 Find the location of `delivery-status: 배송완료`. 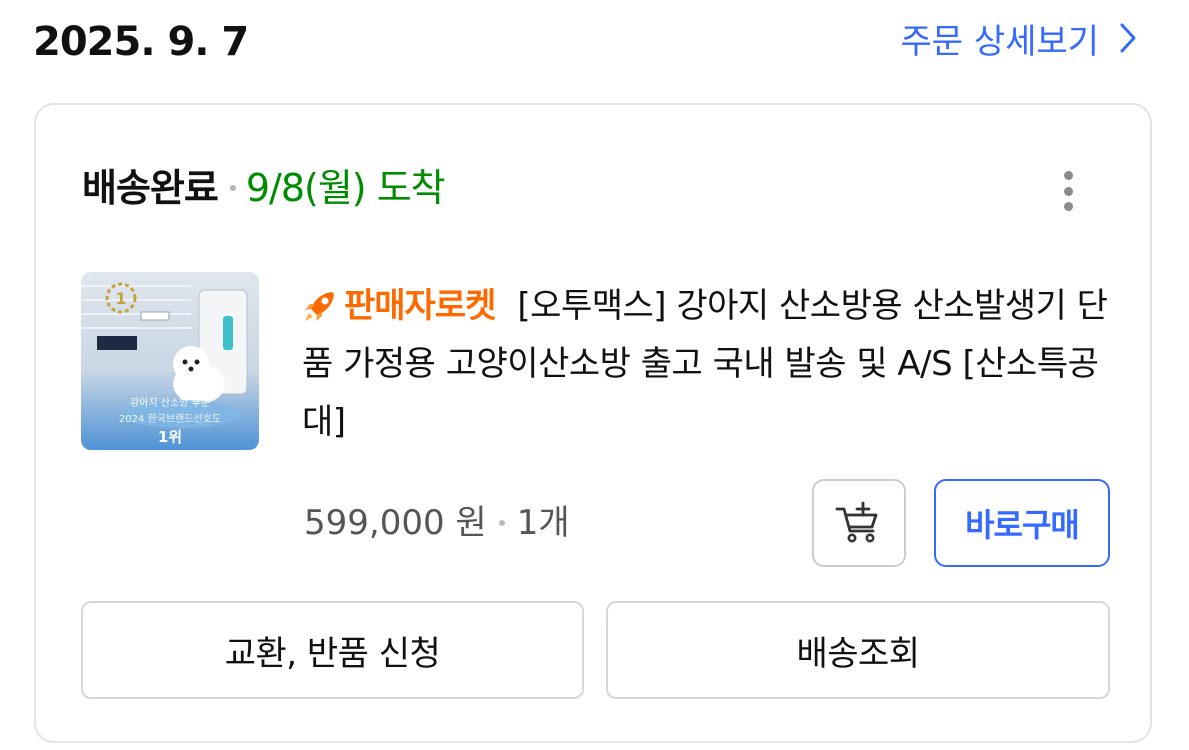

delivery-status: 배송완료 is located at coordinates (150, 188).